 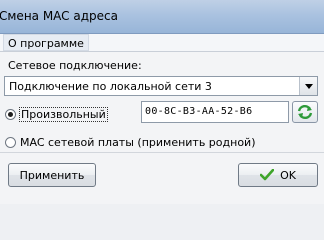 I want to click on refresh-icon, so click(x=305, y=112).